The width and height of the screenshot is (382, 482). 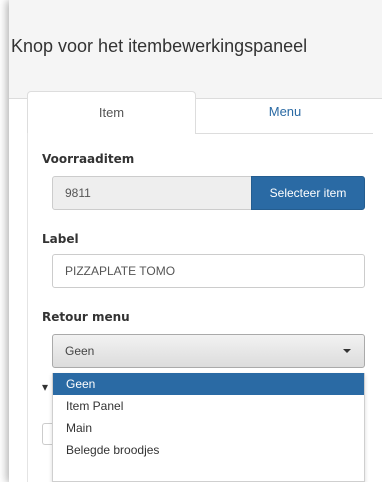 What do you see at coordinates (284, 133) in the screenshot?
I see `tab-divider` at bounding box center [284, 133].